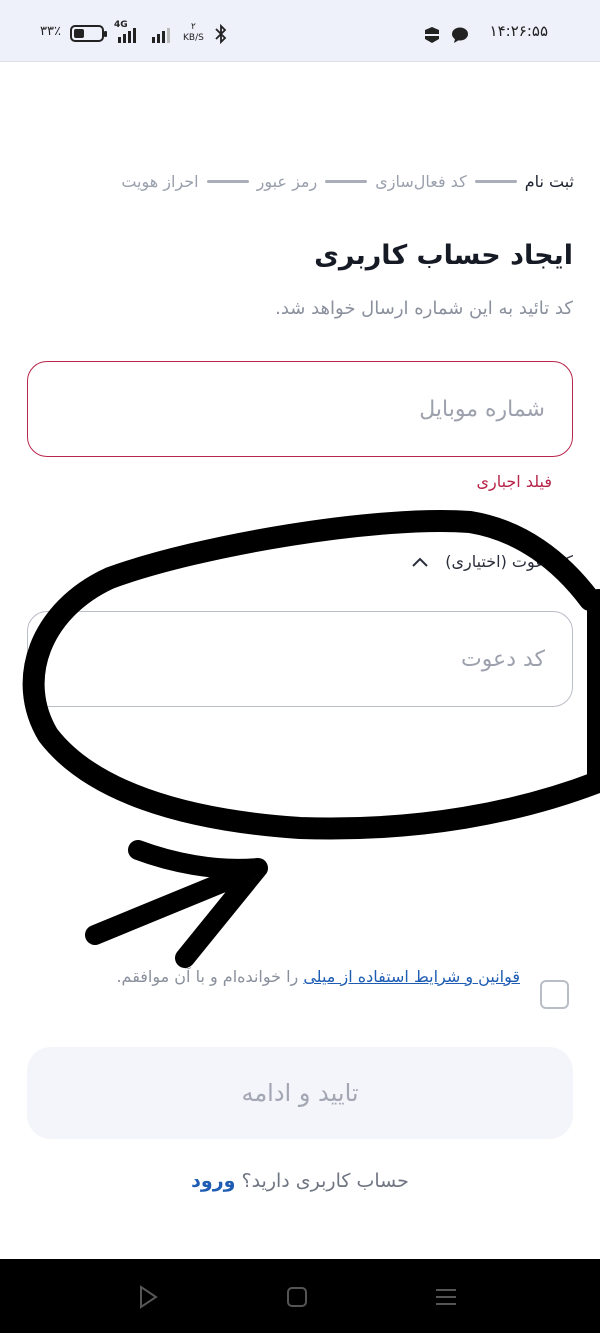 The image size is (600, 1333). I want to click on invite-code-toggle-label: کد دعوت (اختیاری), so click(509, 561).